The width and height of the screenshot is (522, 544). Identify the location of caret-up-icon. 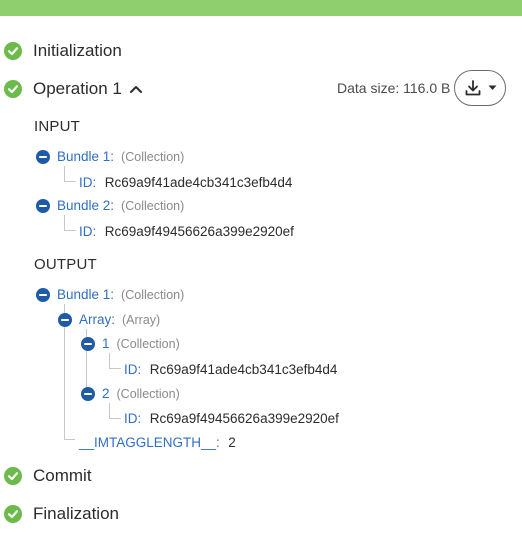
(135, 89).